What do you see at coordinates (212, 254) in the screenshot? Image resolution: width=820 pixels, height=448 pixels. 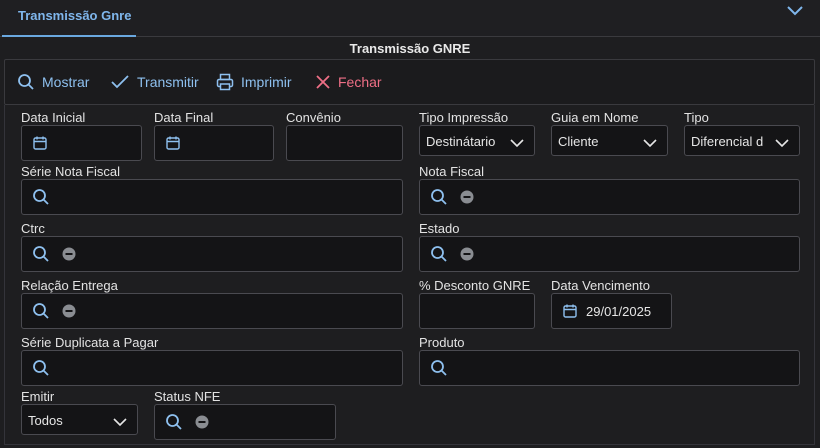 I see `ctrc-field` at bounding box center [212, 254].